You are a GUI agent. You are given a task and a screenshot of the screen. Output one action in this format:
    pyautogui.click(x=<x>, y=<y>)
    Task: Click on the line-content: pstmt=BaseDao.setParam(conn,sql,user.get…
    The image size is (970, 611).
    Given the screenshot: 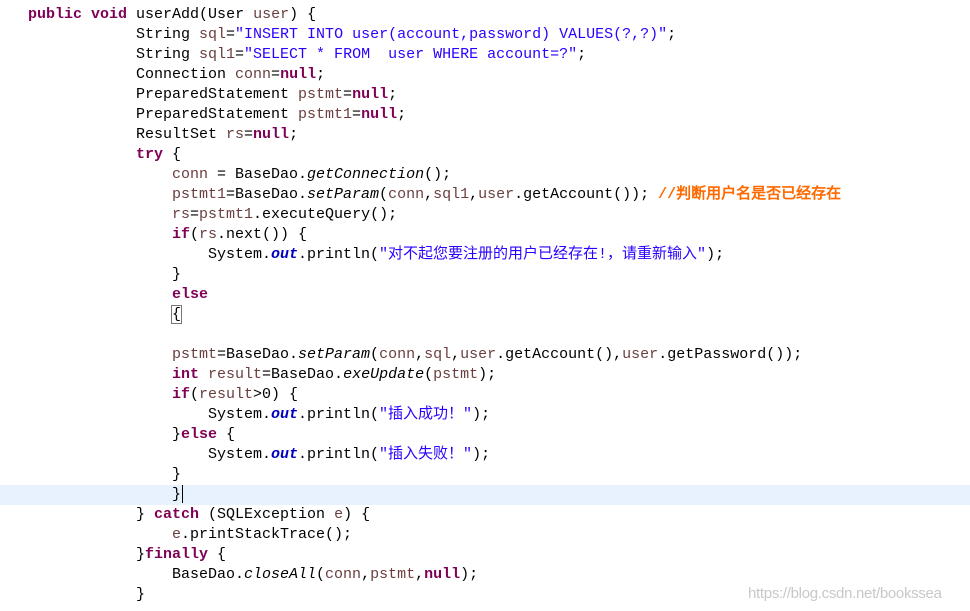 What is the action you would take?
    pyautogui.click(x=487, y=355)
    